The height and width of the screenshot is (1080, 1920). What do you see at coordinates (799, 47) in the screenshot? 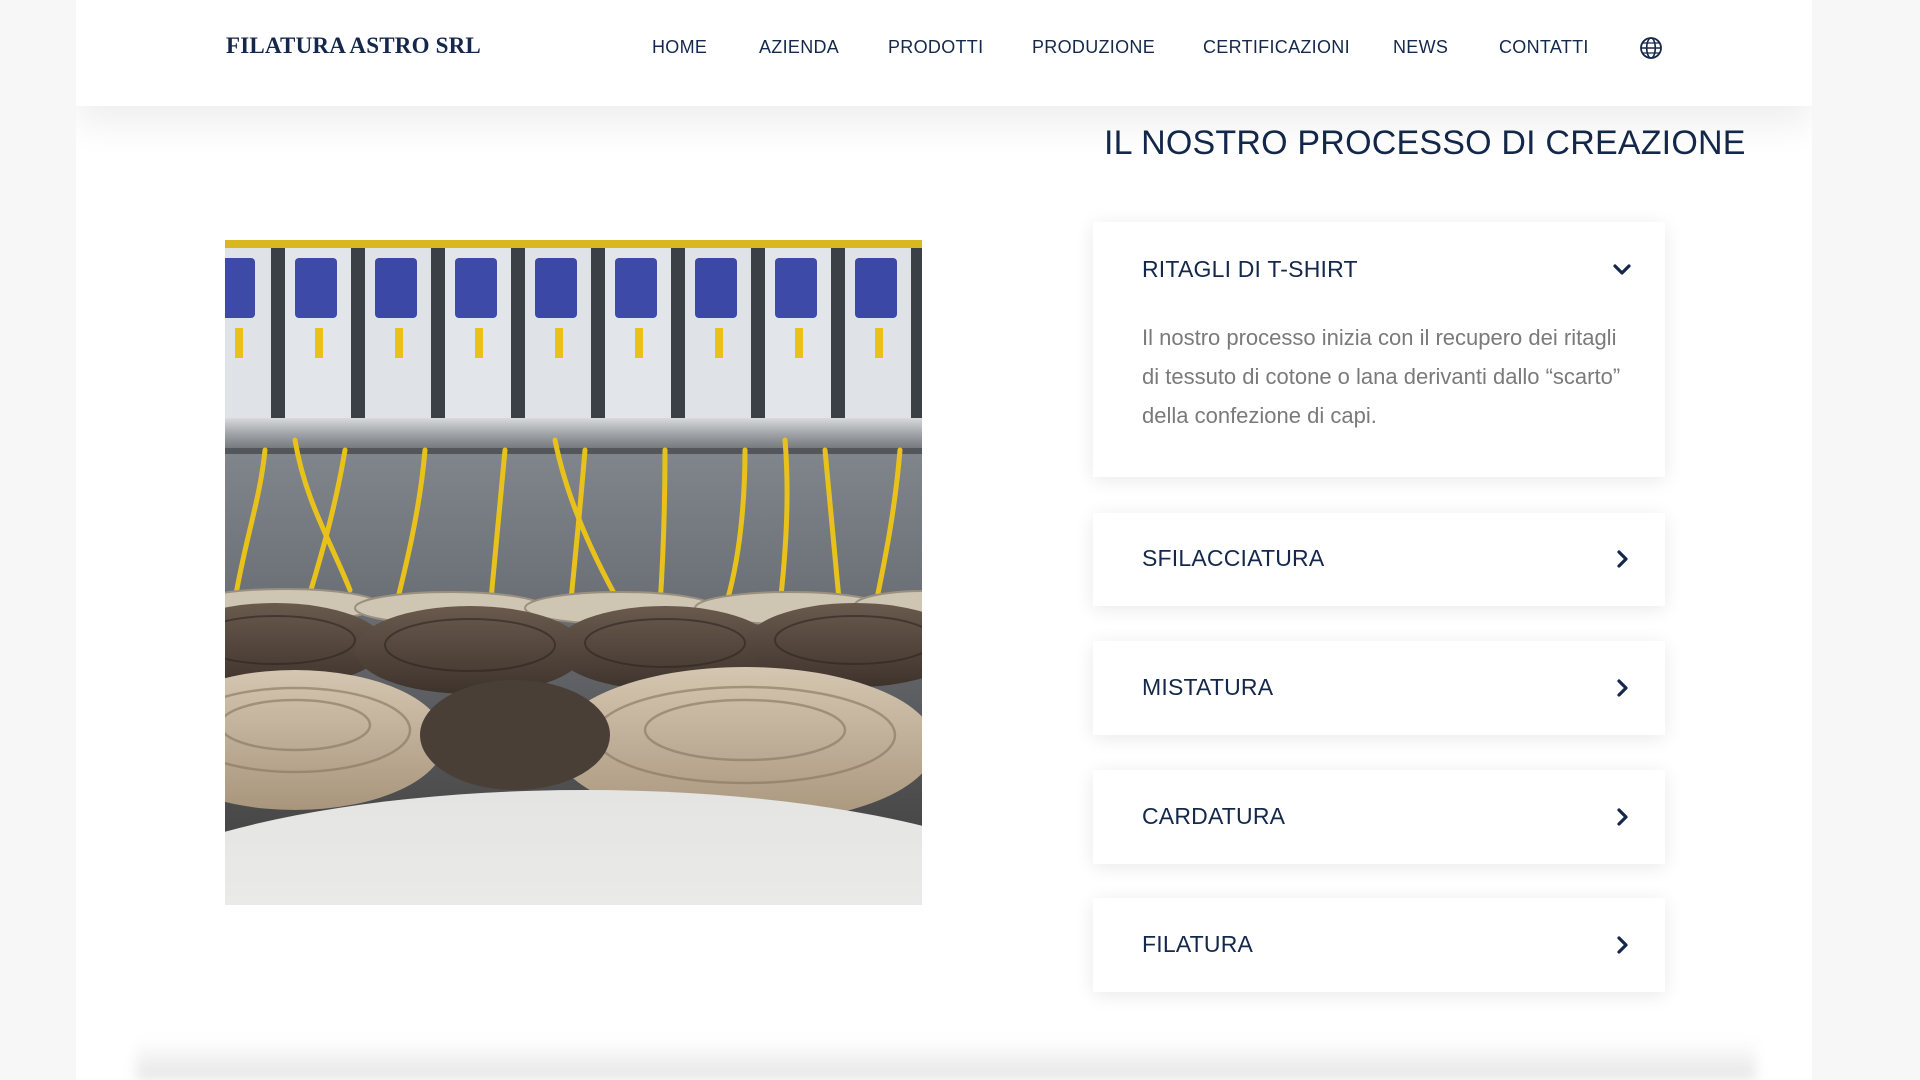
I see `nav-azienda: AZIENDA` at bounding box center [799, 47].